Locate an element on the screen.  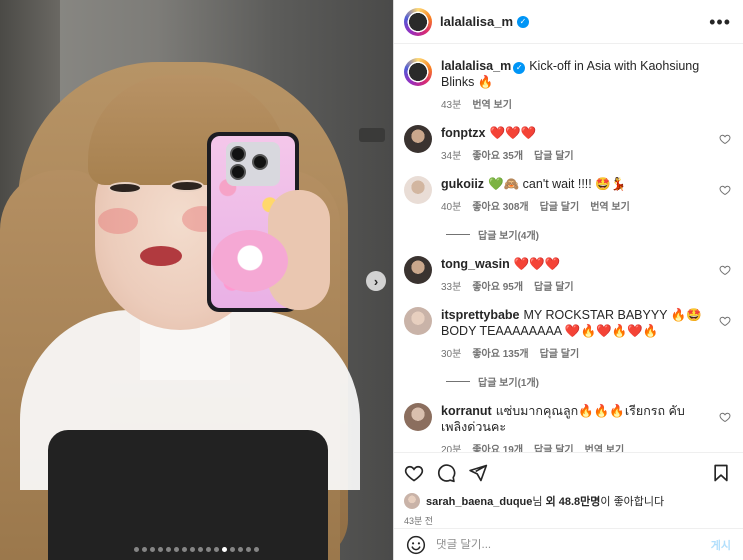
actions-section: sarah_baena_duque님 외 48.8만명이 좋아합니다 43분 전 is located at coordinates (568, 489).